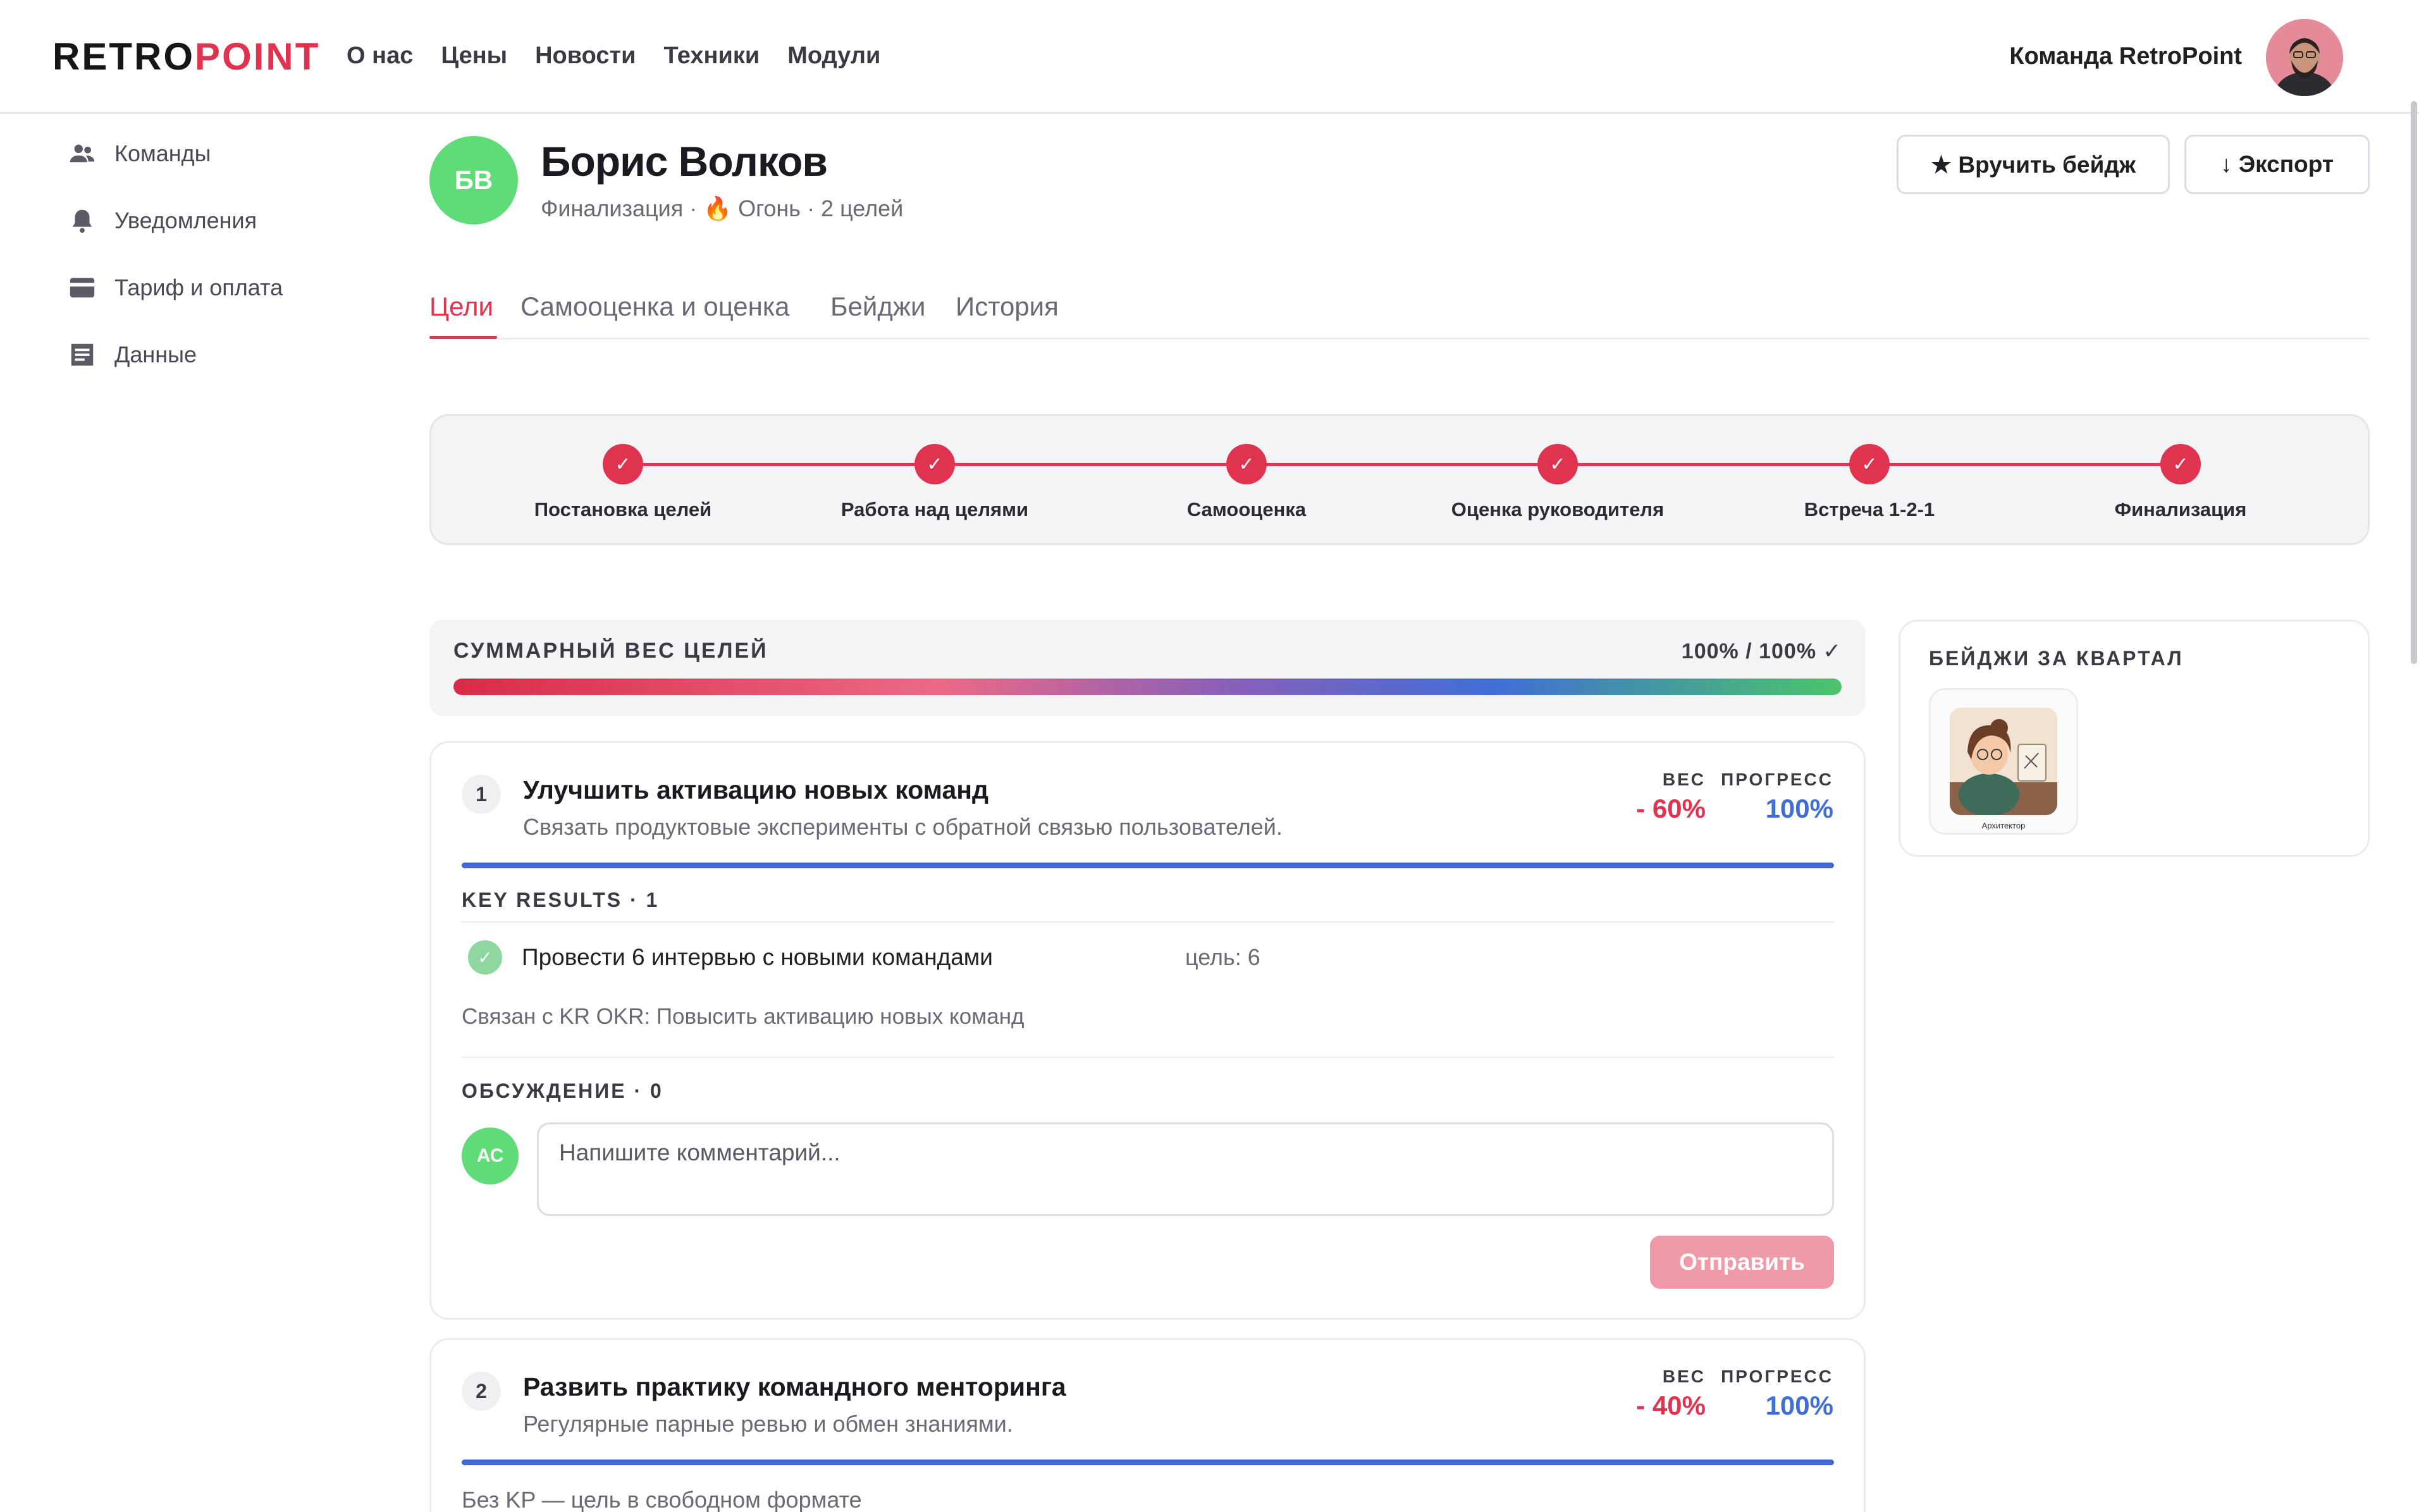 This screenshot has height=1512, width=2419. I want to click on retropoint-logo: RETROPOINT, so click(186, 57).